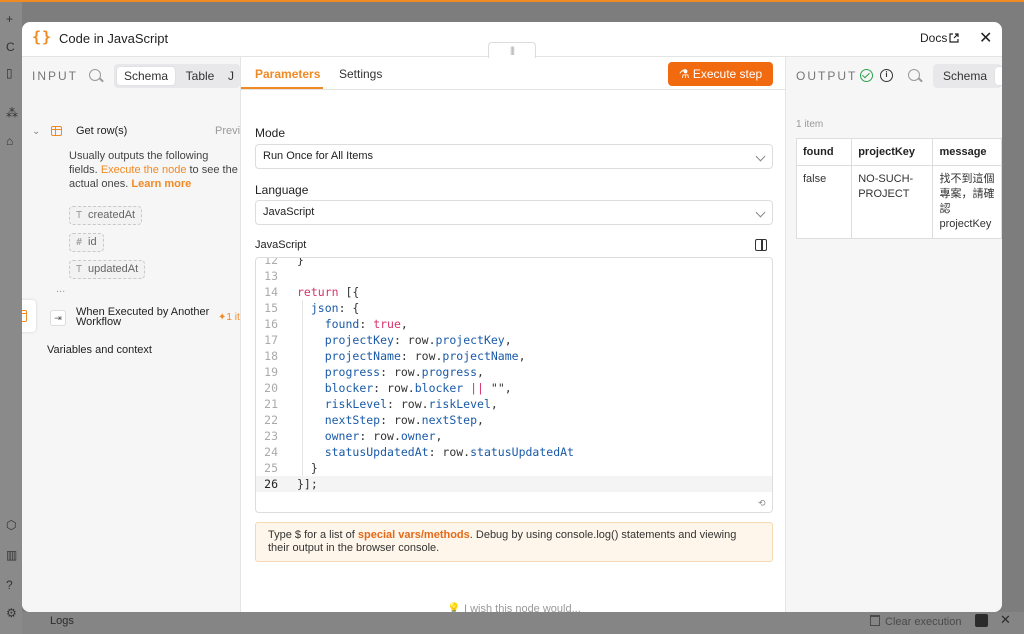 Image resolution: width=1024 pixels, height=634 pixels. What do you see at coordinates (271, 404) in the screenshot?
I see `line-number: 21` at bounding box center [271, 404].